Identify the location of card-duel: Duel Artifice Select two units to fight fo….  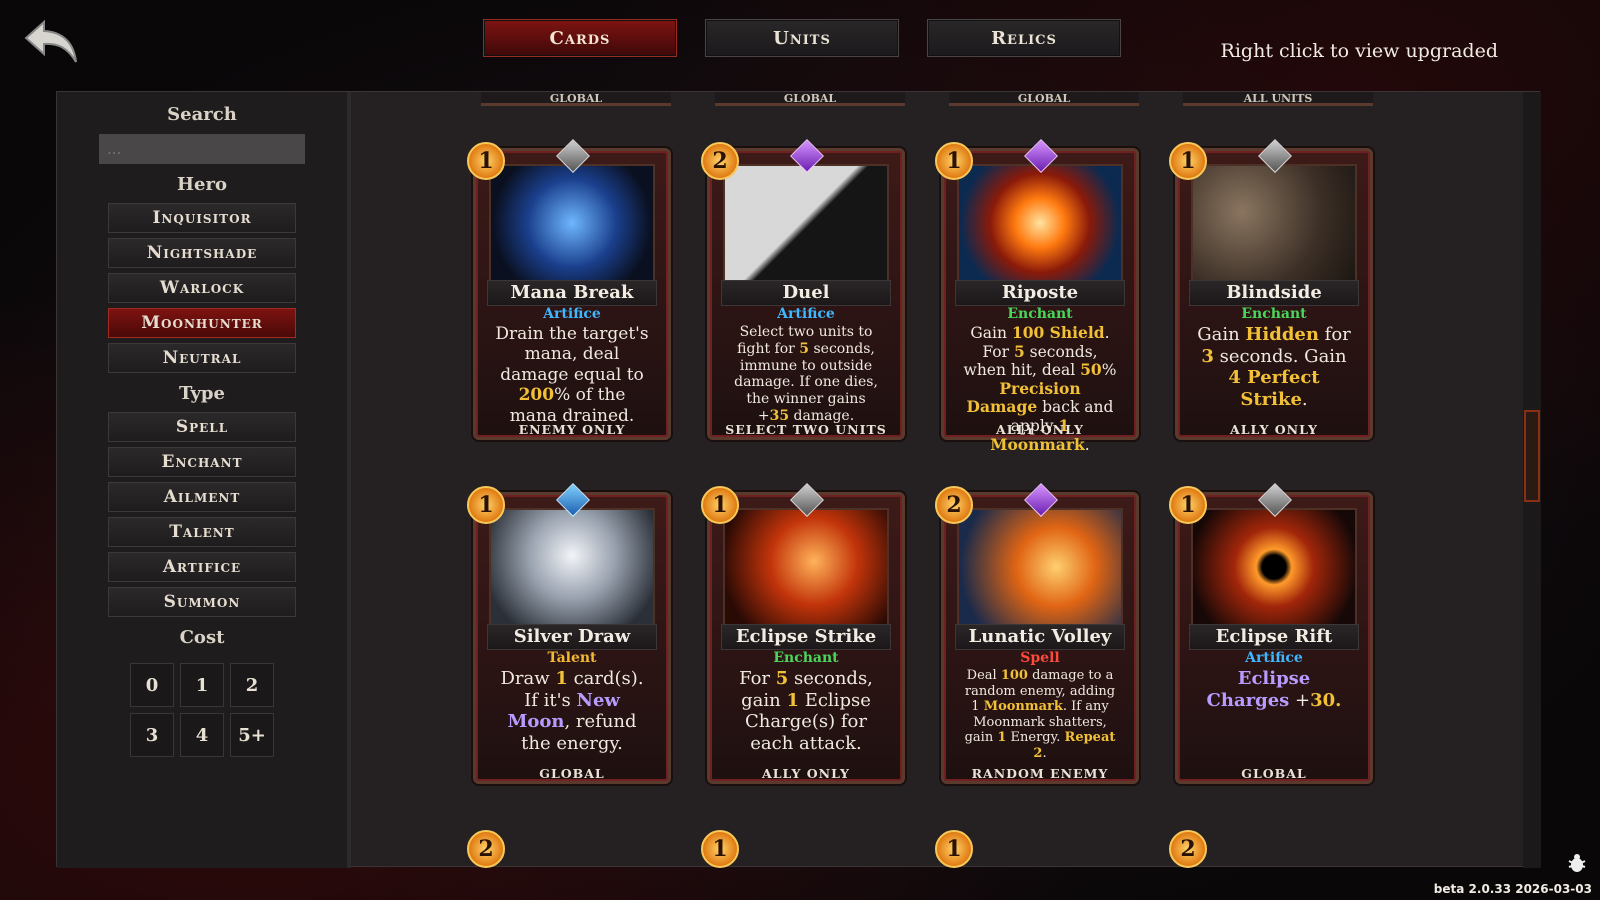
(806, 290).